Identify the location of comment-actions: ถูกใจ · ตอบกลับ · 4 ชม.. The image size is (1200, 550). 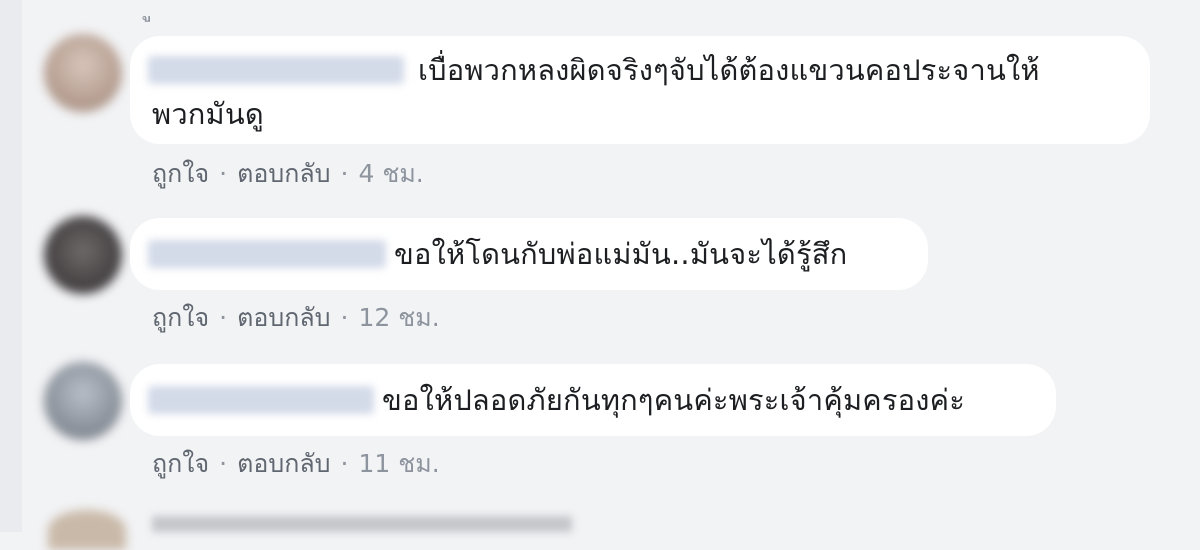
(288, 174).